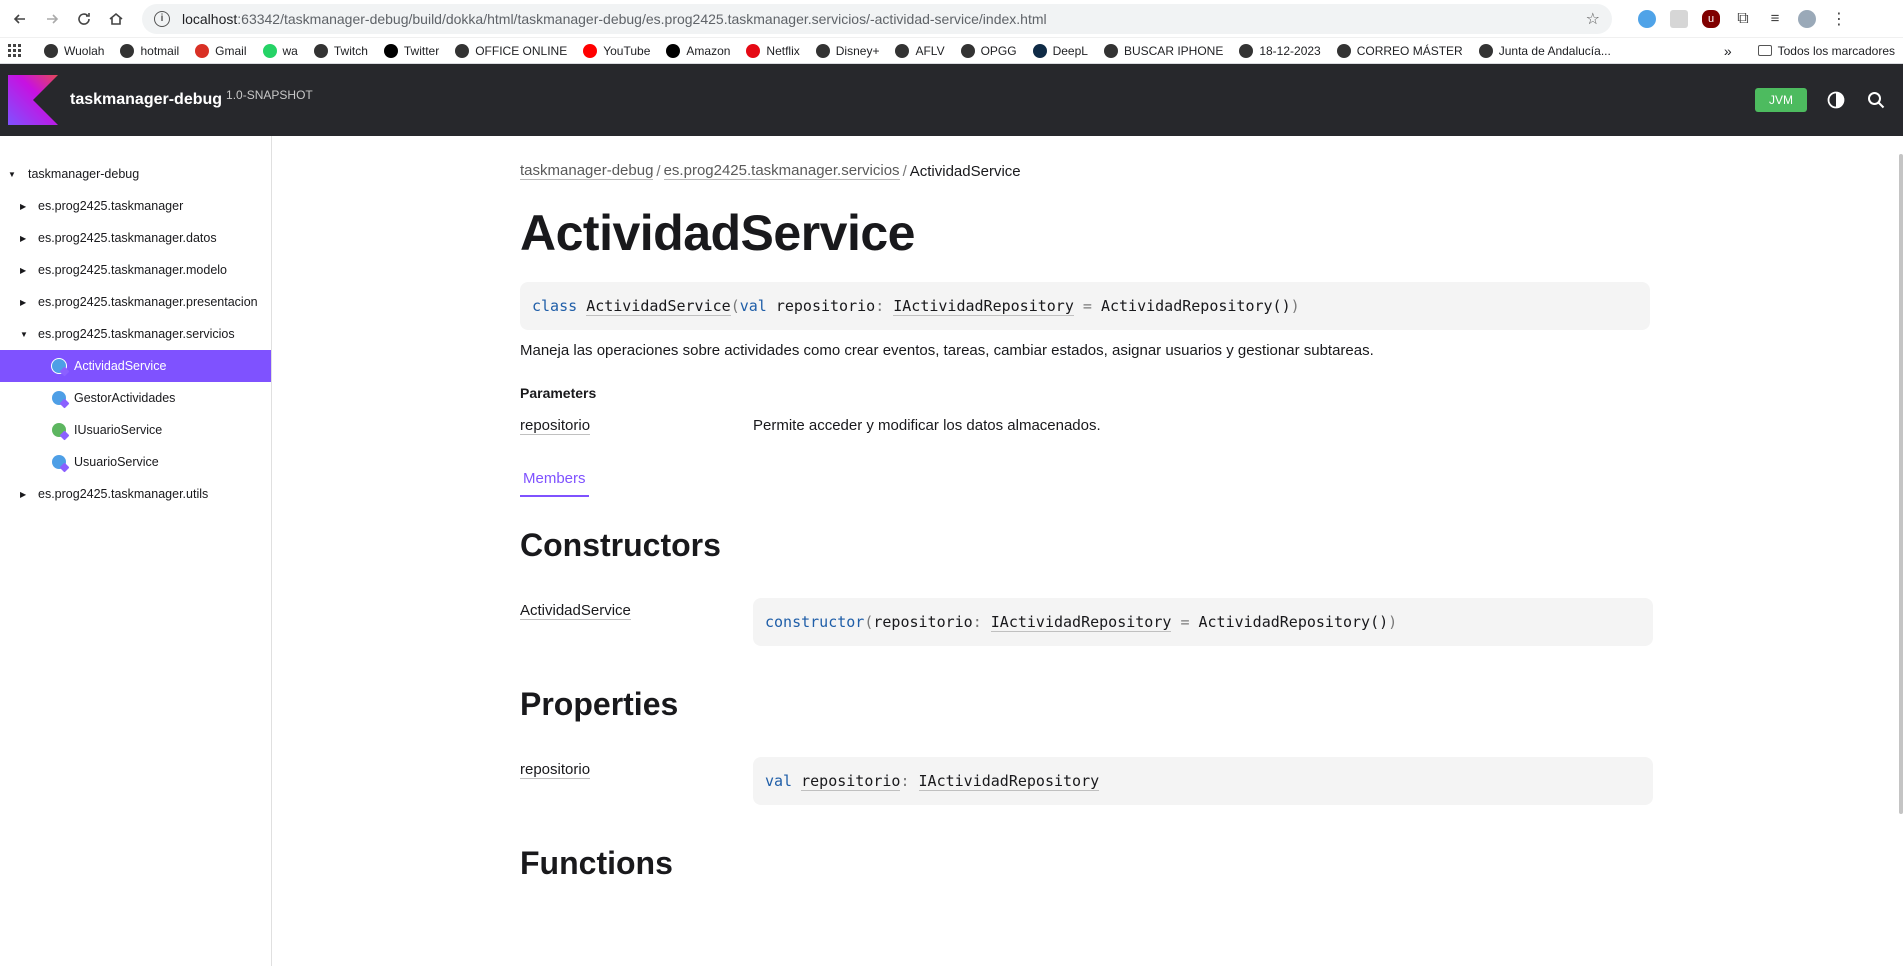 The width and height of the screenshot is (1903, 966). Describe the element at coordinates (135, 430) in the screenshot. I see `sidebar-item-iusuarioservice: IUsuarioService` at that location.